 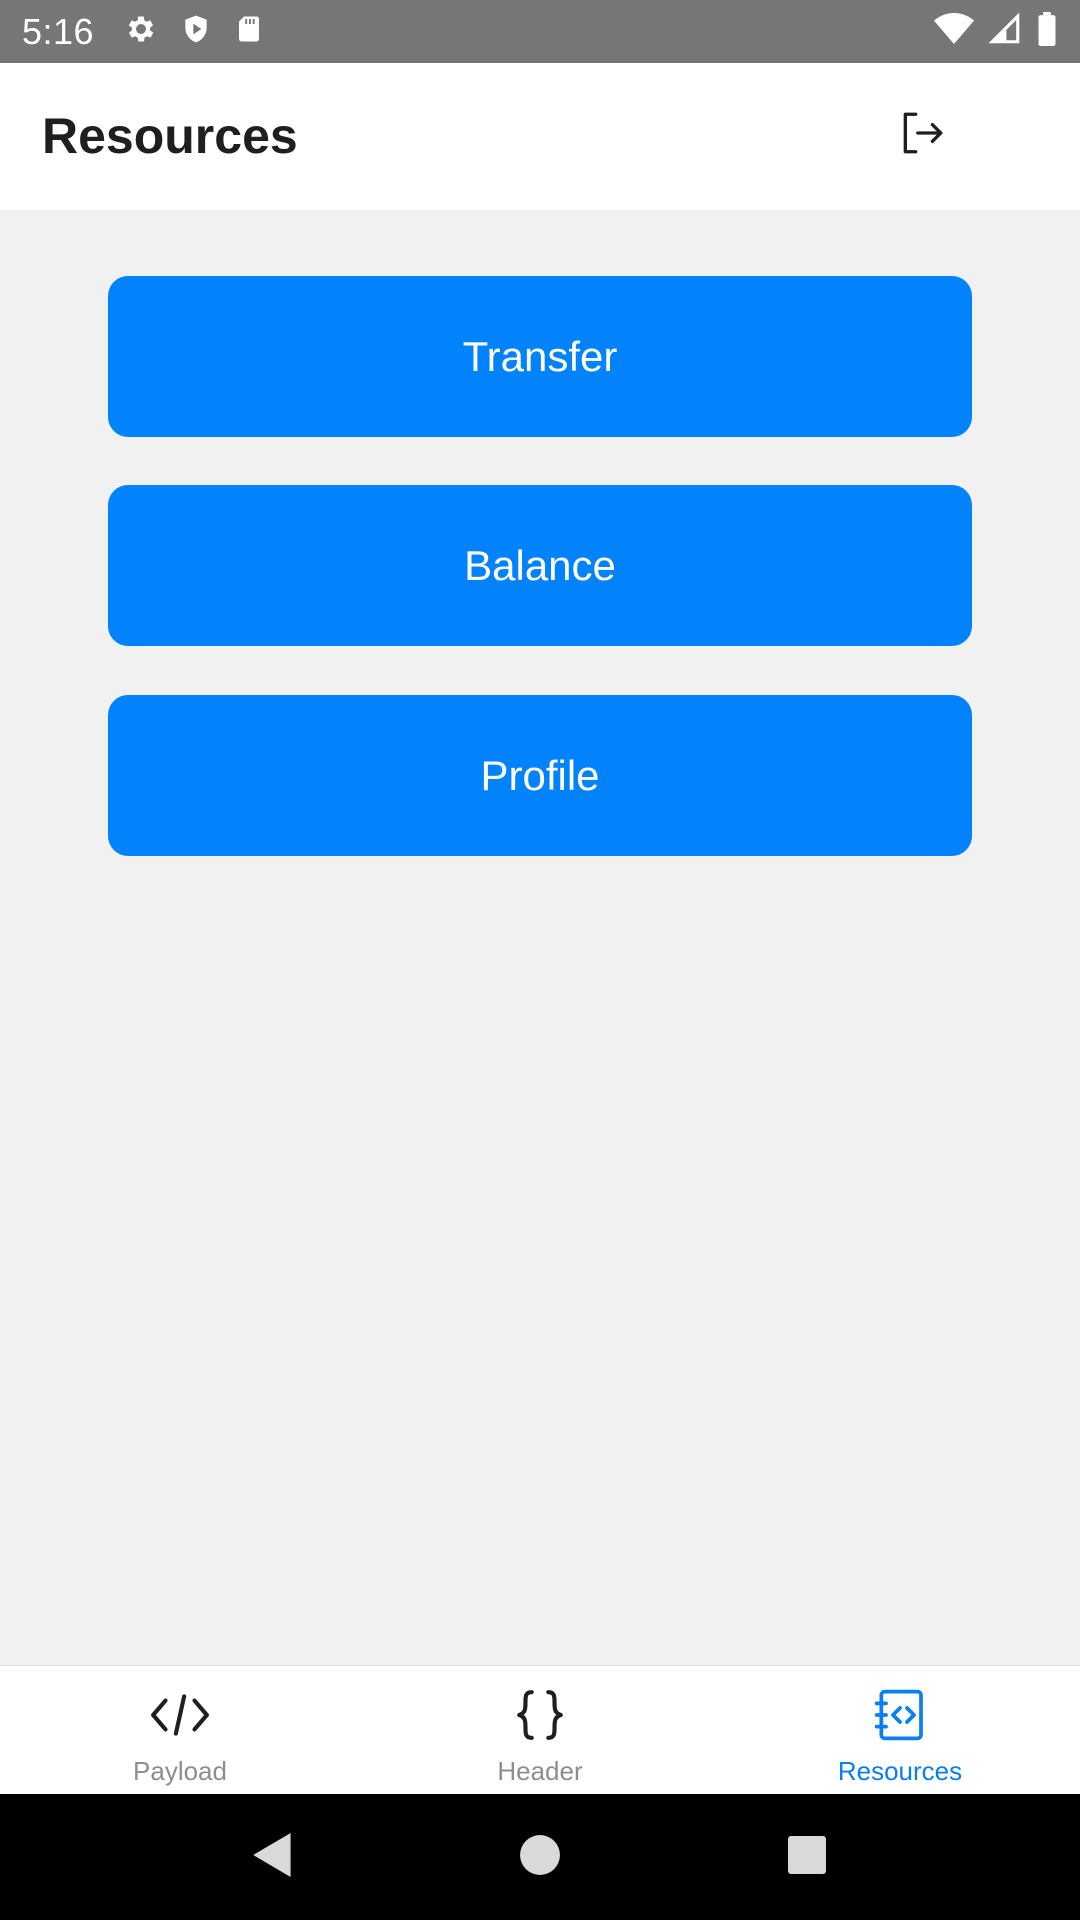 What do you see at coordinates (1047, 31) in the screenshot?
I see `battery-icon` at bounding box center [1047, 31].